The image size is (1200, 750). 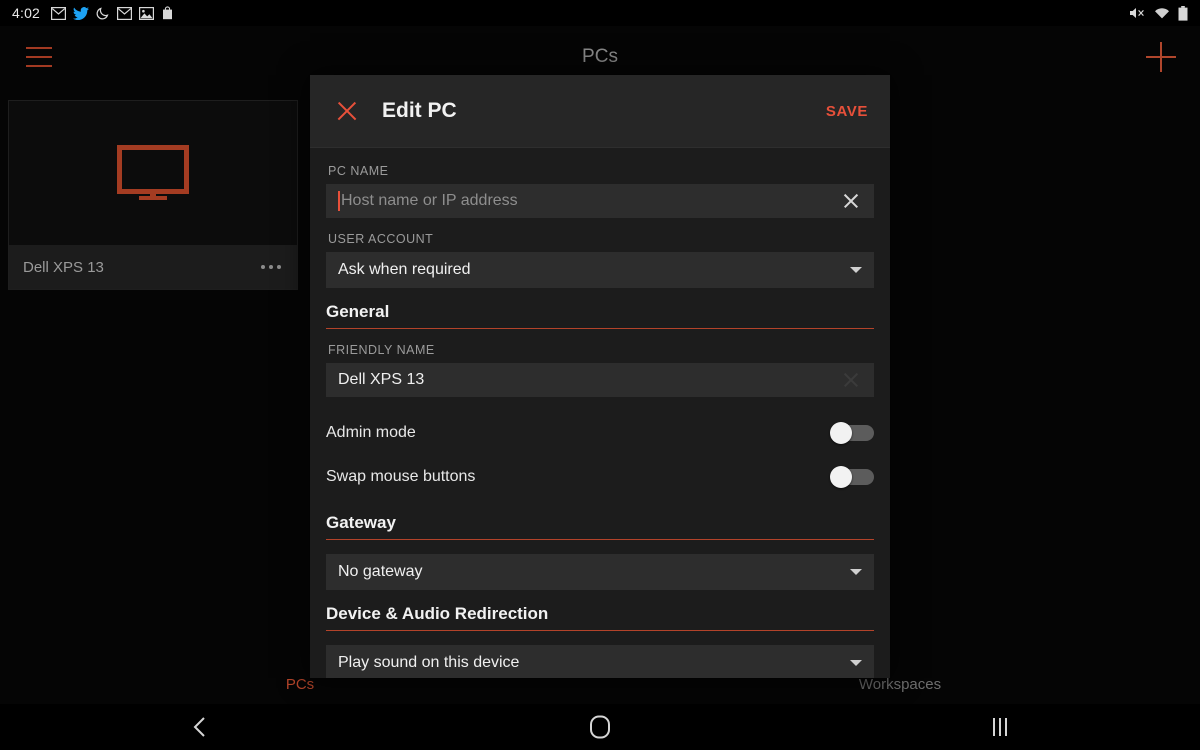 I want to click on swap-mouse-buttons-toggle, so click(x=852, y=477).